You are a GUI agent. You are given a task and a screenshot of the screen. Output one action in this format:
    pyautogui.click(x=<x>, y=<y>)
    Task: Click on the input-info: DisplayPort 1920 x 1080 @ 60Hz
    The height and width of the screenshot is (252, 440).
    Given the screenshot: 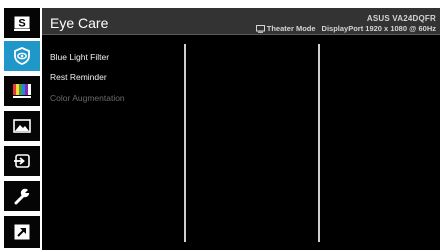 What is the action you would take?
    pyautogui.click(x=378, y=28)
    